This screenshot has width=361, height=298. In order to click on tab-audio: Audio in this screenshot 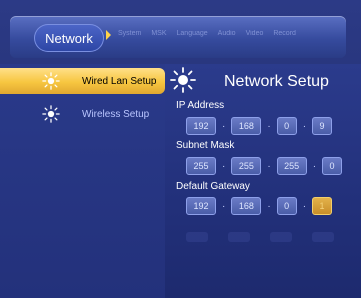, I will do `click(227, 33)`.